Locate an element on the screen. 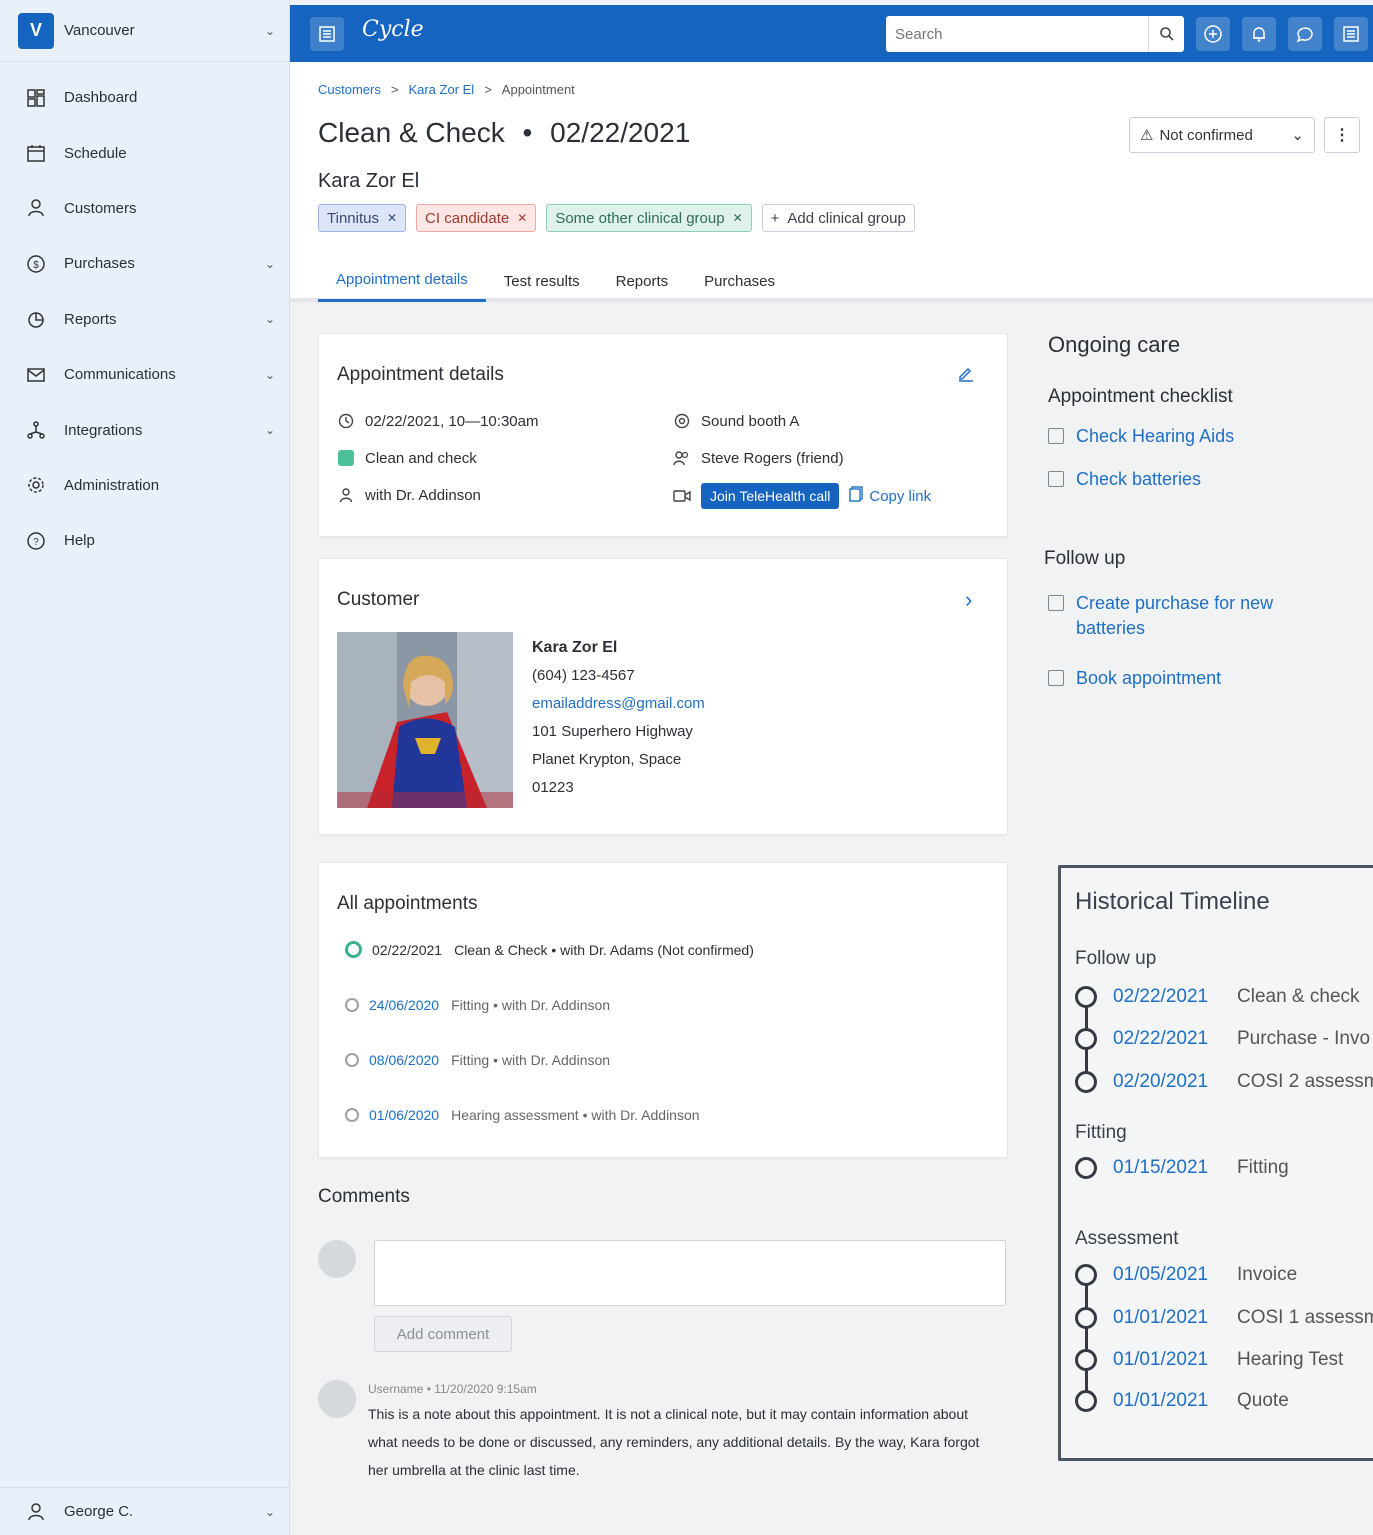 The height and width of the screenshot is (1535, 1373). timeline-item: 01/15/2021 Fitting is located at coordinates (1182, 1168).